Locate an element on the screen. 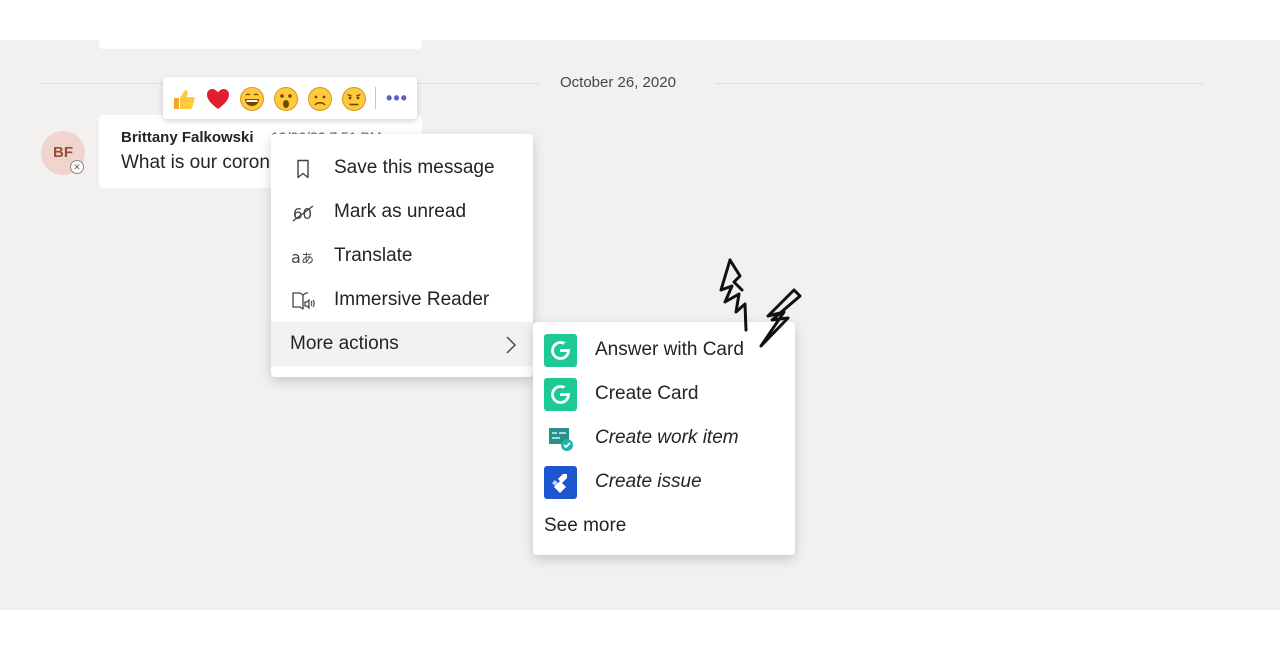 This screenshot has width=1280, height=650. message-author: Brittany Falkowski is located at coordinates (187, 137).